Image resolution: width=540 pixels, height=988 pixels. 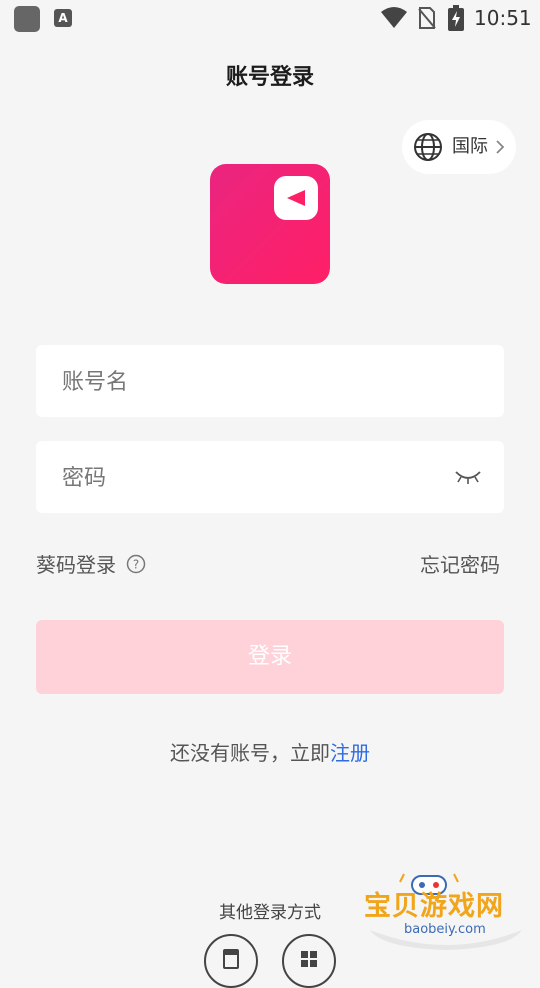 I want to click on eye-closed-icon, so click(x=468, y=476).